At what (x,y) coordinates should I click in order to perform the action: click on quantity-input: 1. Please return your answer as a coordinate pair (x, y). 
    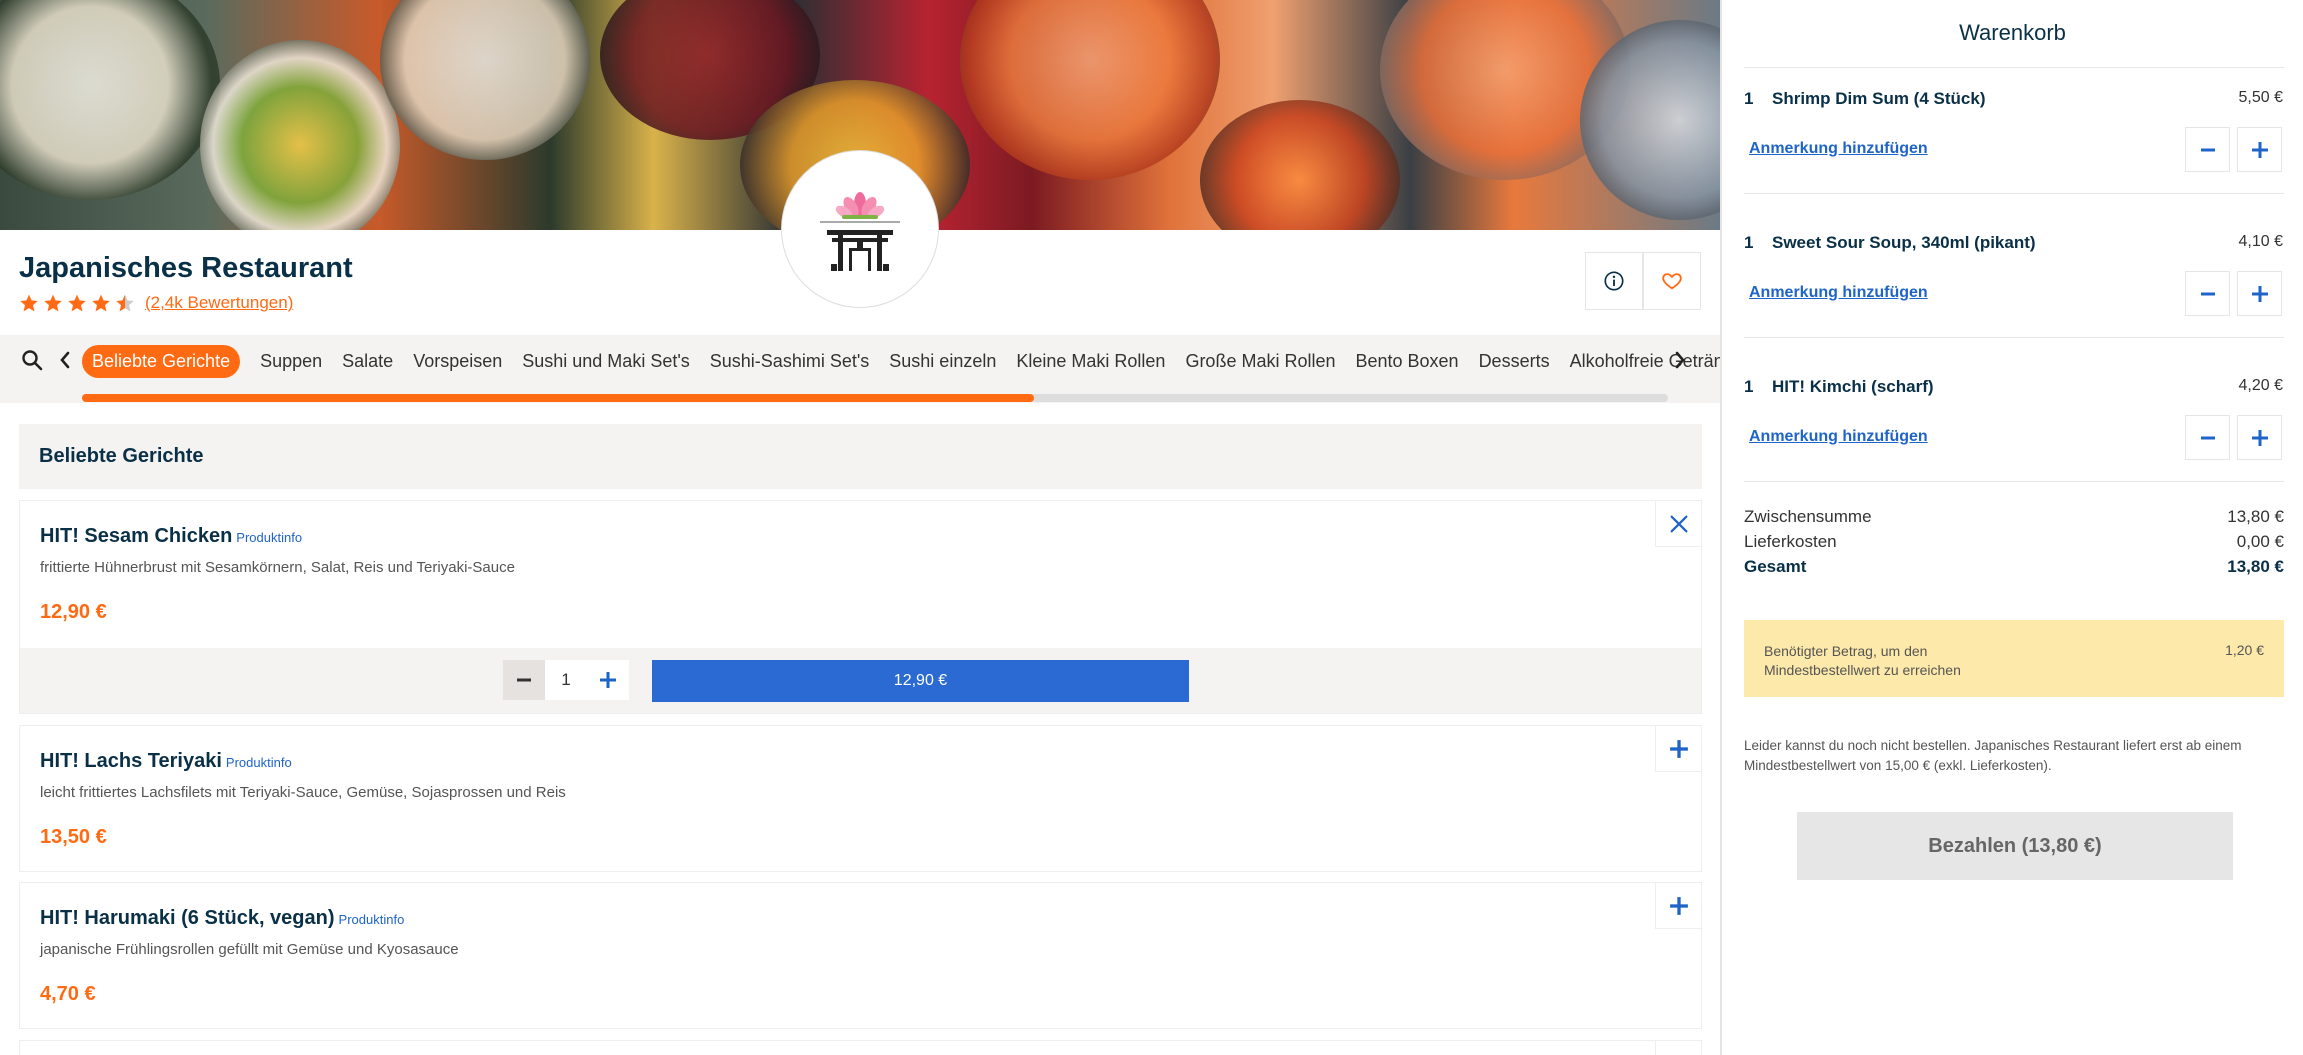
    Looking at the image, I should click on (566, 680).